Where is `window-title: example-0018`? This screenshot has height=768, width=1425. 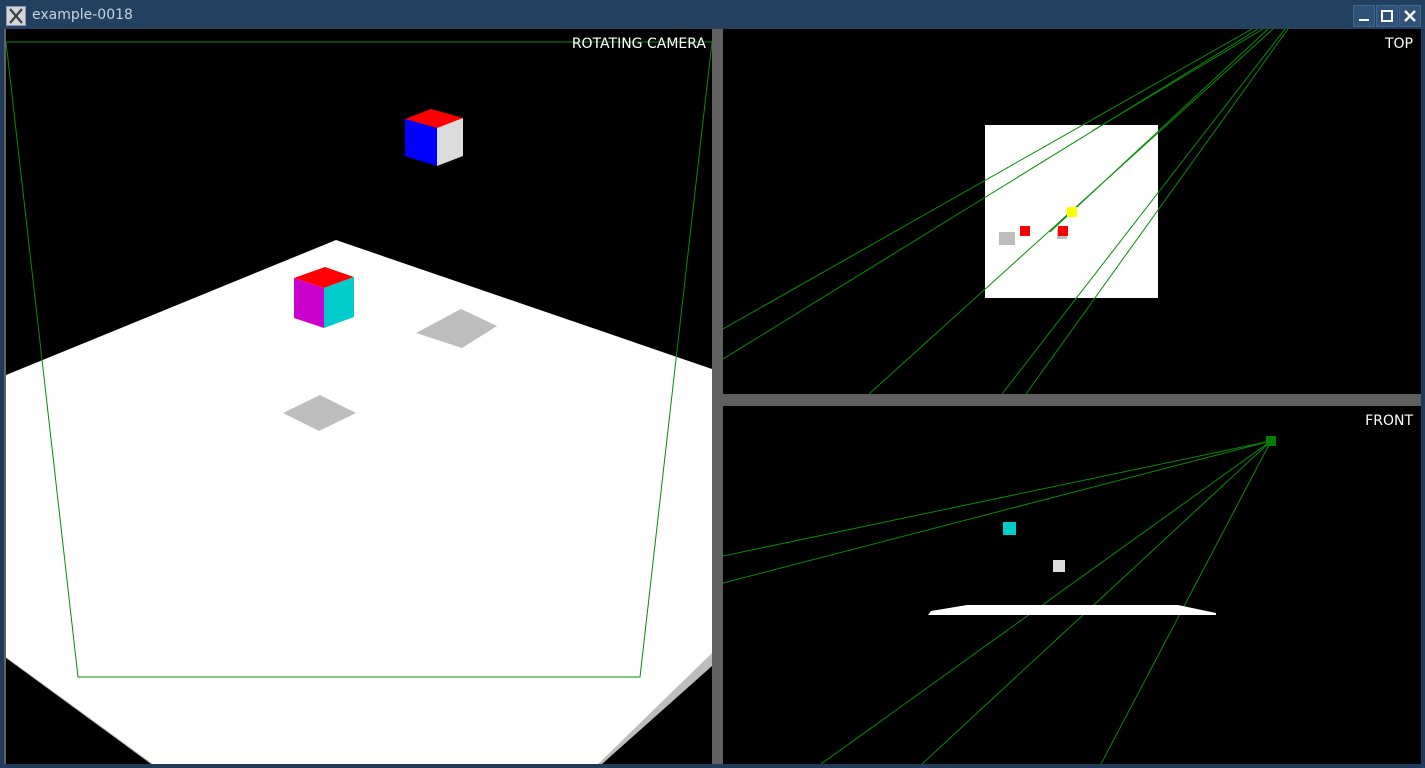 window-title: example-0018 is located at coordinates (82, 15).